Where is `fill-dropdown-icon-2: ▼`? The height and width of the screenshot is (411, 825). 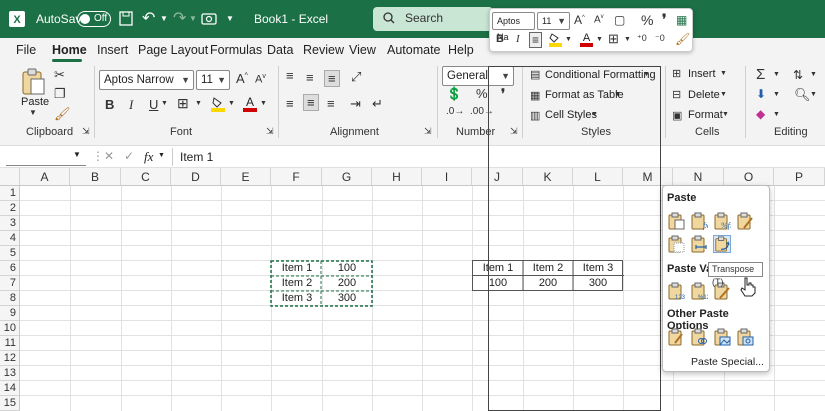 fill-dropdown-icon-2: ▼ is located at coordinates (776, 94).